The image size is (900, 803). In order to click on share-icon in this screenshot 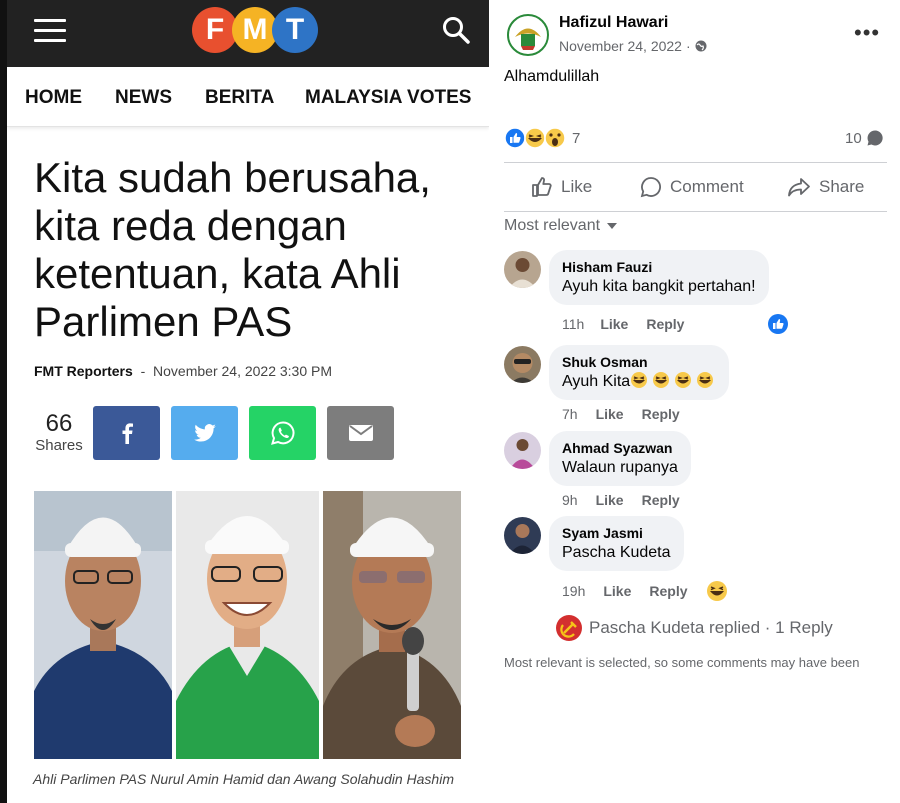, I will do `click(799, 187)`.